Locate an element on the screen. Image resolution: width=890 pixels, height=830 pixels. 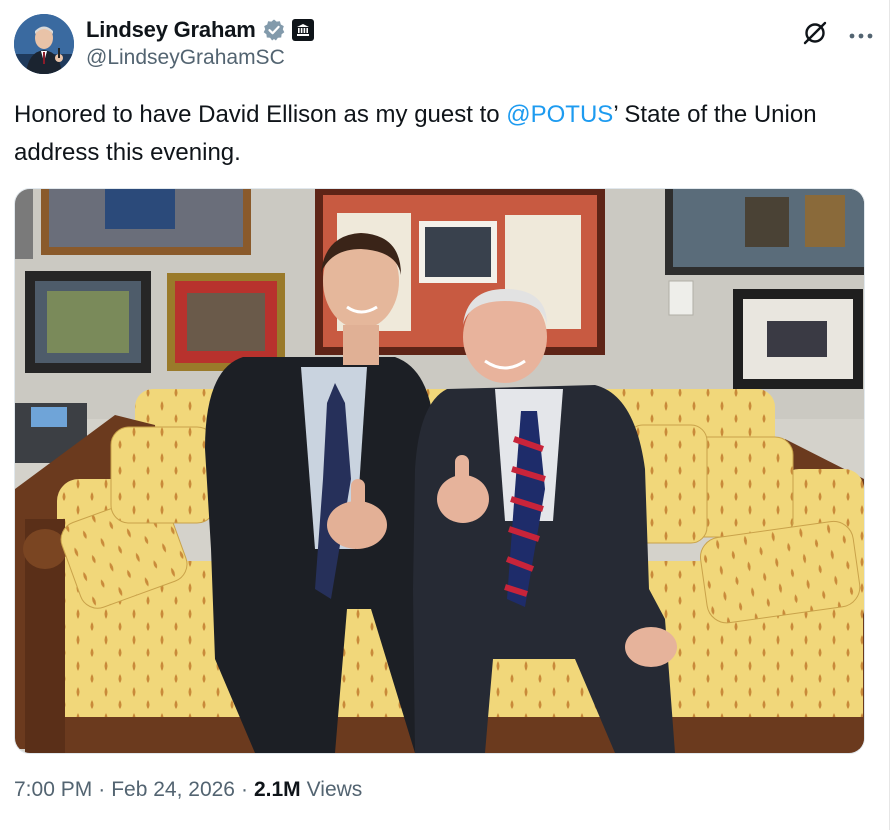
tweet-meta: 7:00 PM · Feb 24, 2026 · 2.1M Views is located at coordinates (188, 790).